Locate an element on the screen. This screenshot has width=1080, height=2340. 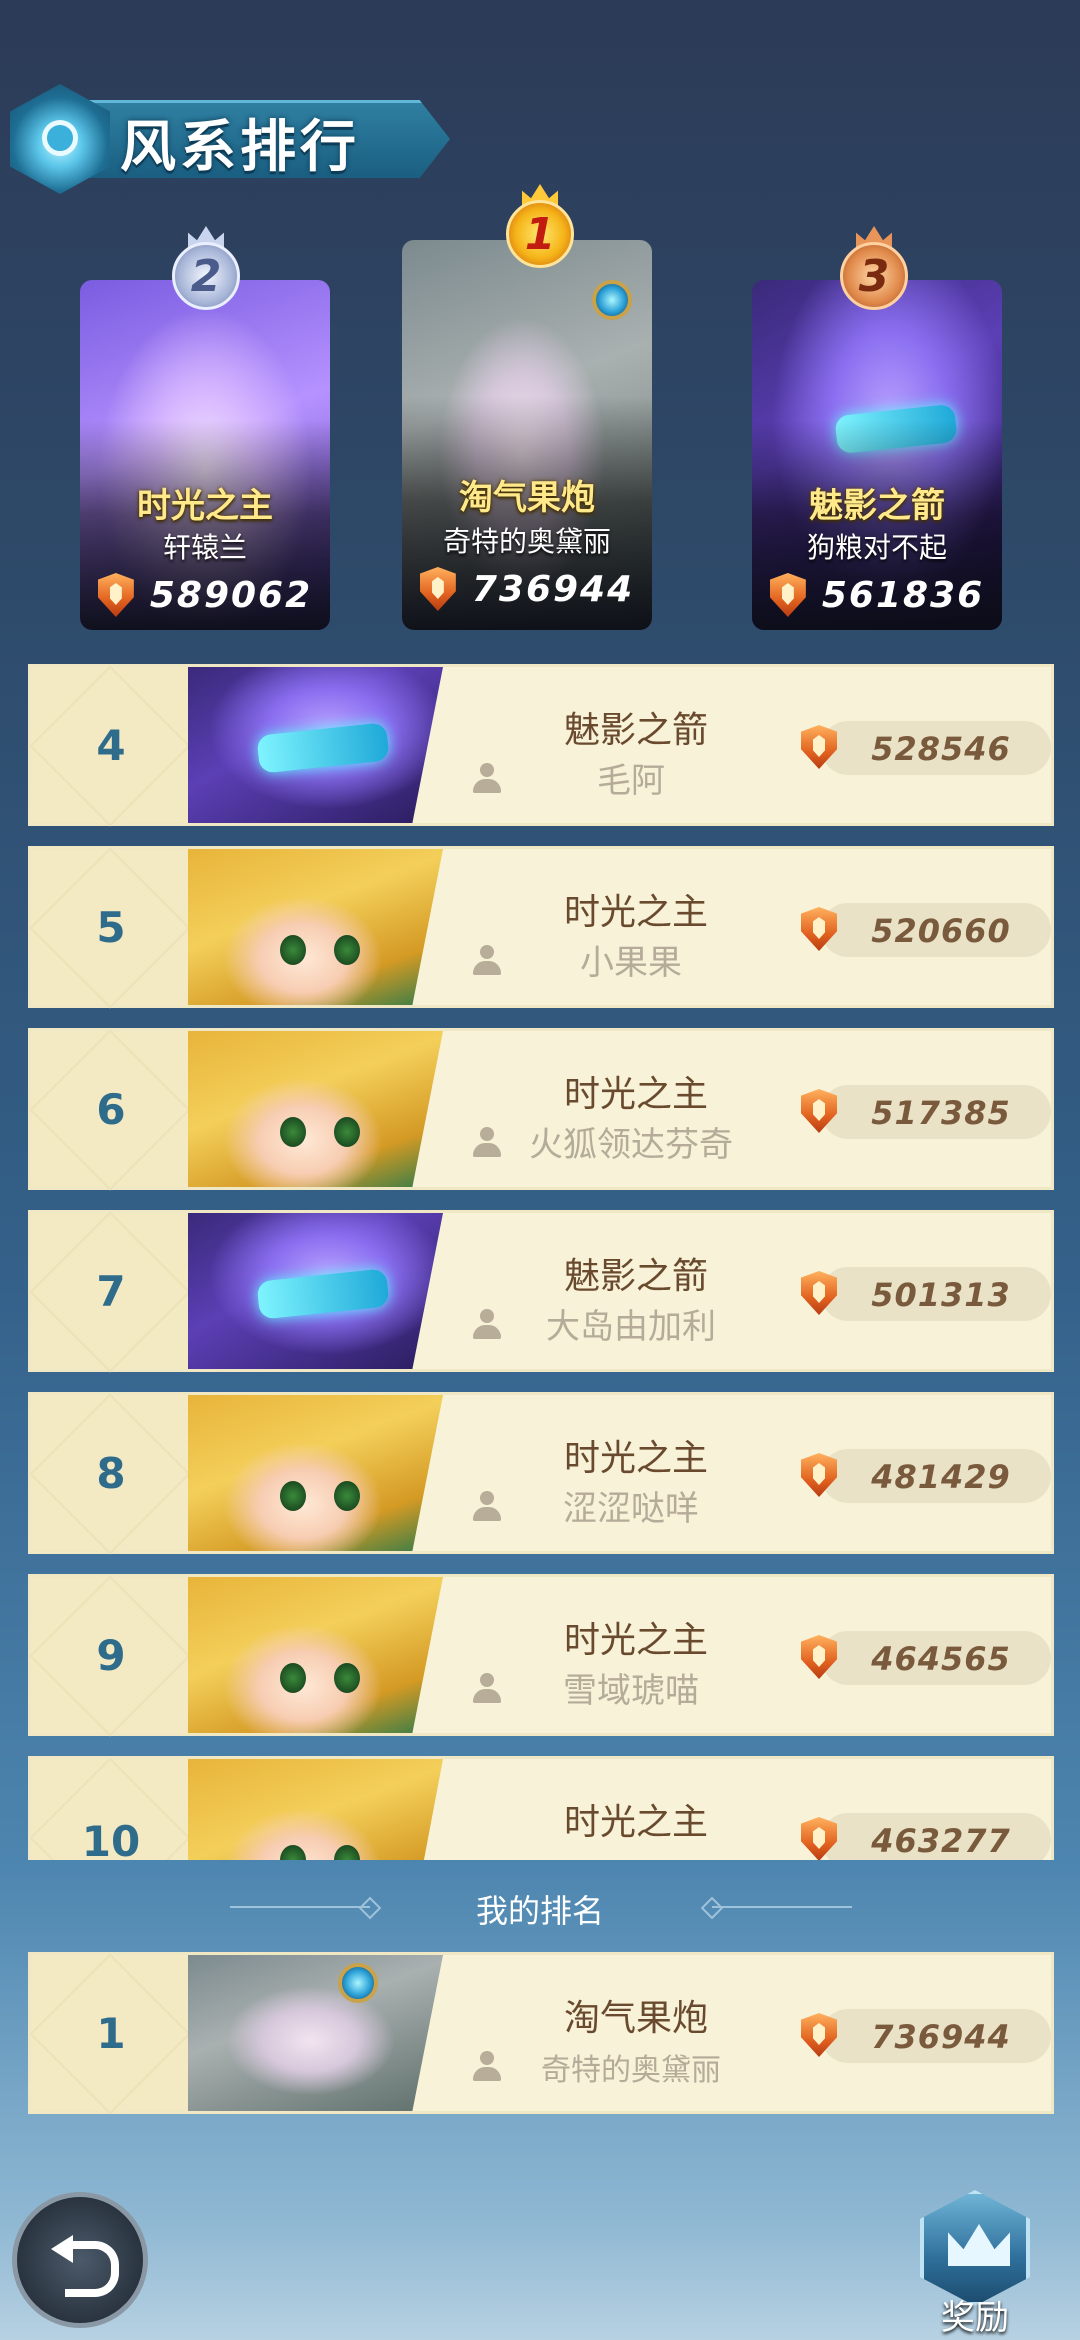
score-pill: 736944 is located at coordinates (926, 2036).